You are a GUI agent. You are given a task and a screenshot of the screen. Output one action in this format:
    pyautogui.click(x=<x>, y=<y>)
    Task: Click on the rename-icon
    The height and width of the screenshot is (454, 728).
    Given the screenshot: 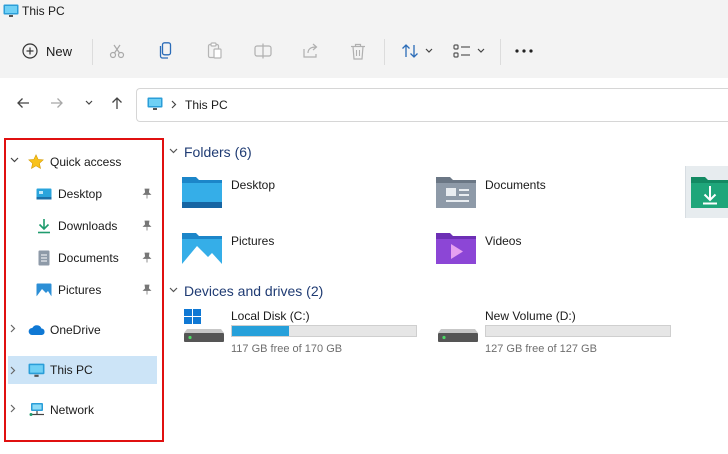 What is the action you would take?
    pyautogui.click(x=263, y=51)
    